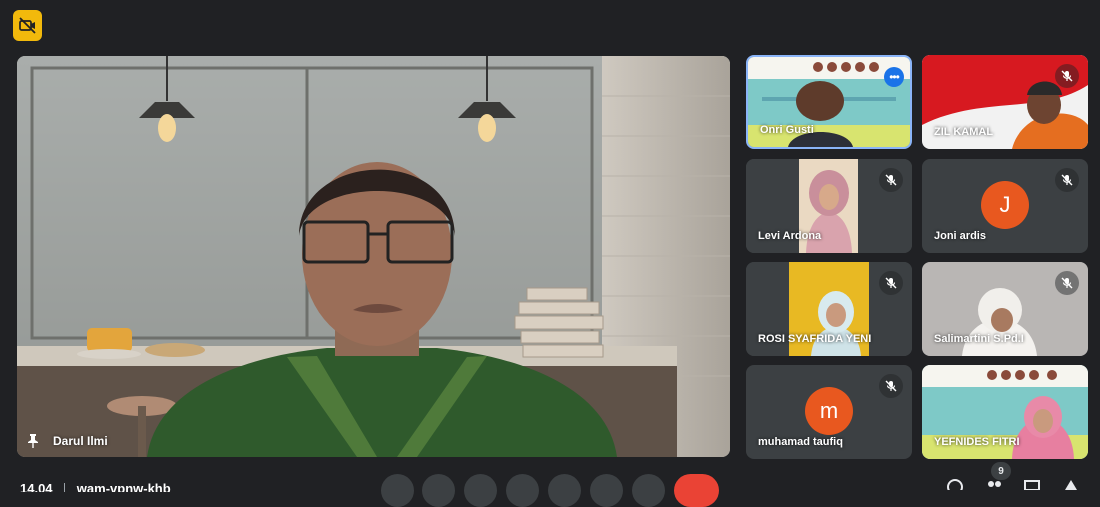 This screenshot has width=1100, height=507. Describe the element at coordinates (36, 486) in the screenshot. I see `clock-time: 14.04` at that location.